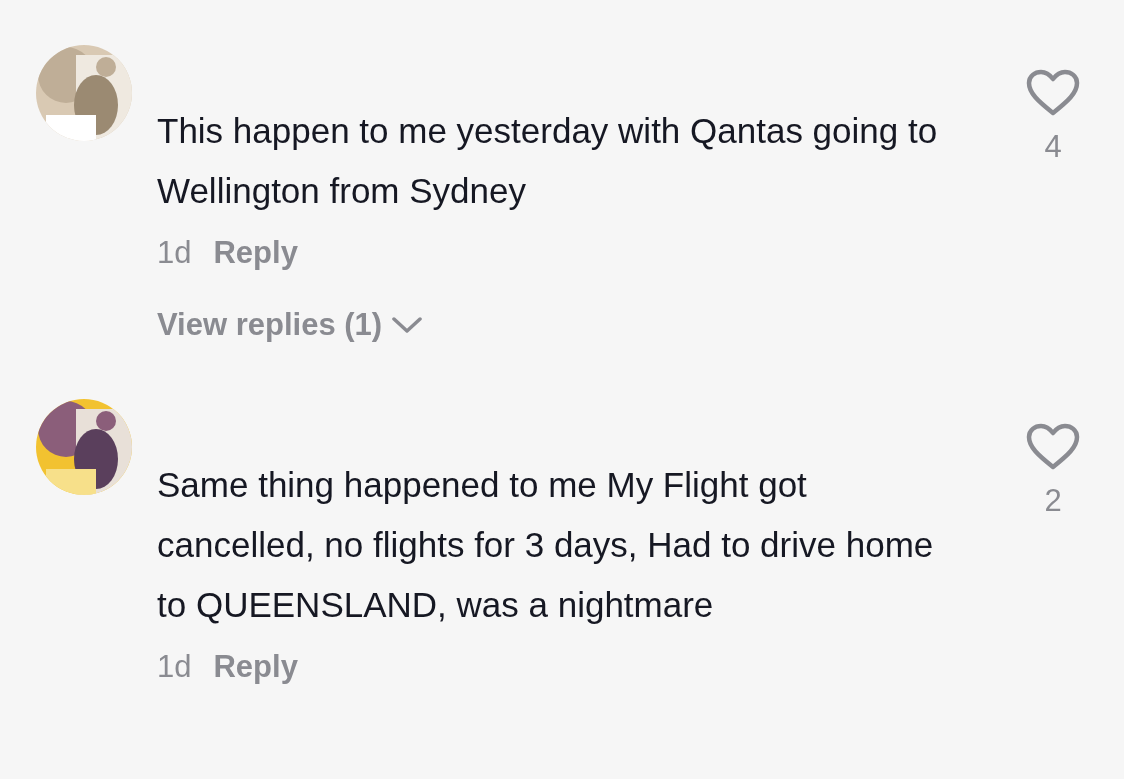  What do you see at coordinates (1053, 501) in the screenshot?
I see `like-count: 2` at bounding box center [1053, 501].